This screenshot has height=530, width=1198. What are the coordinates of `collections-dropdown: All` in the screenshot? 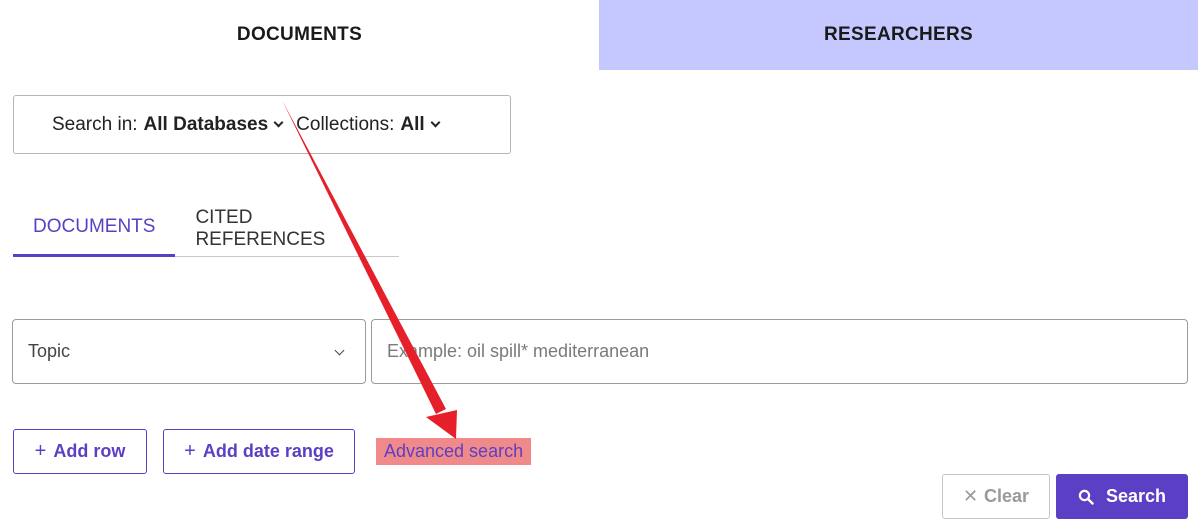 It's located at (420, 124).